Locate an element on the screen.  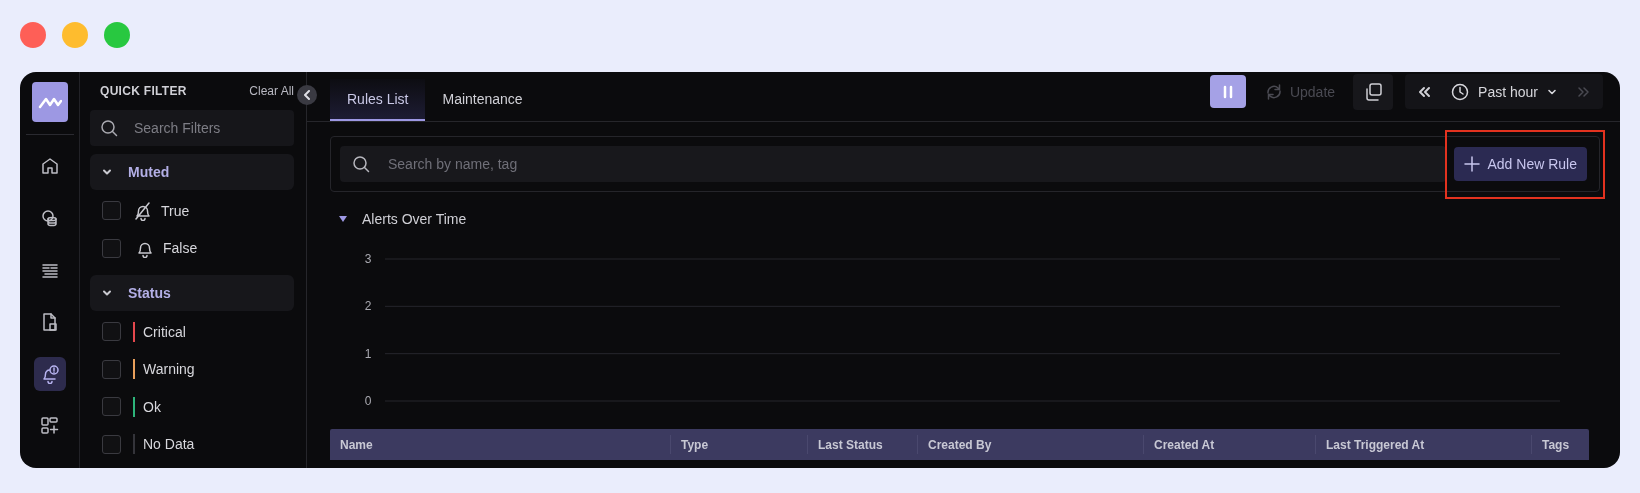
tab: Rules List is located at coordinates (378, 100).